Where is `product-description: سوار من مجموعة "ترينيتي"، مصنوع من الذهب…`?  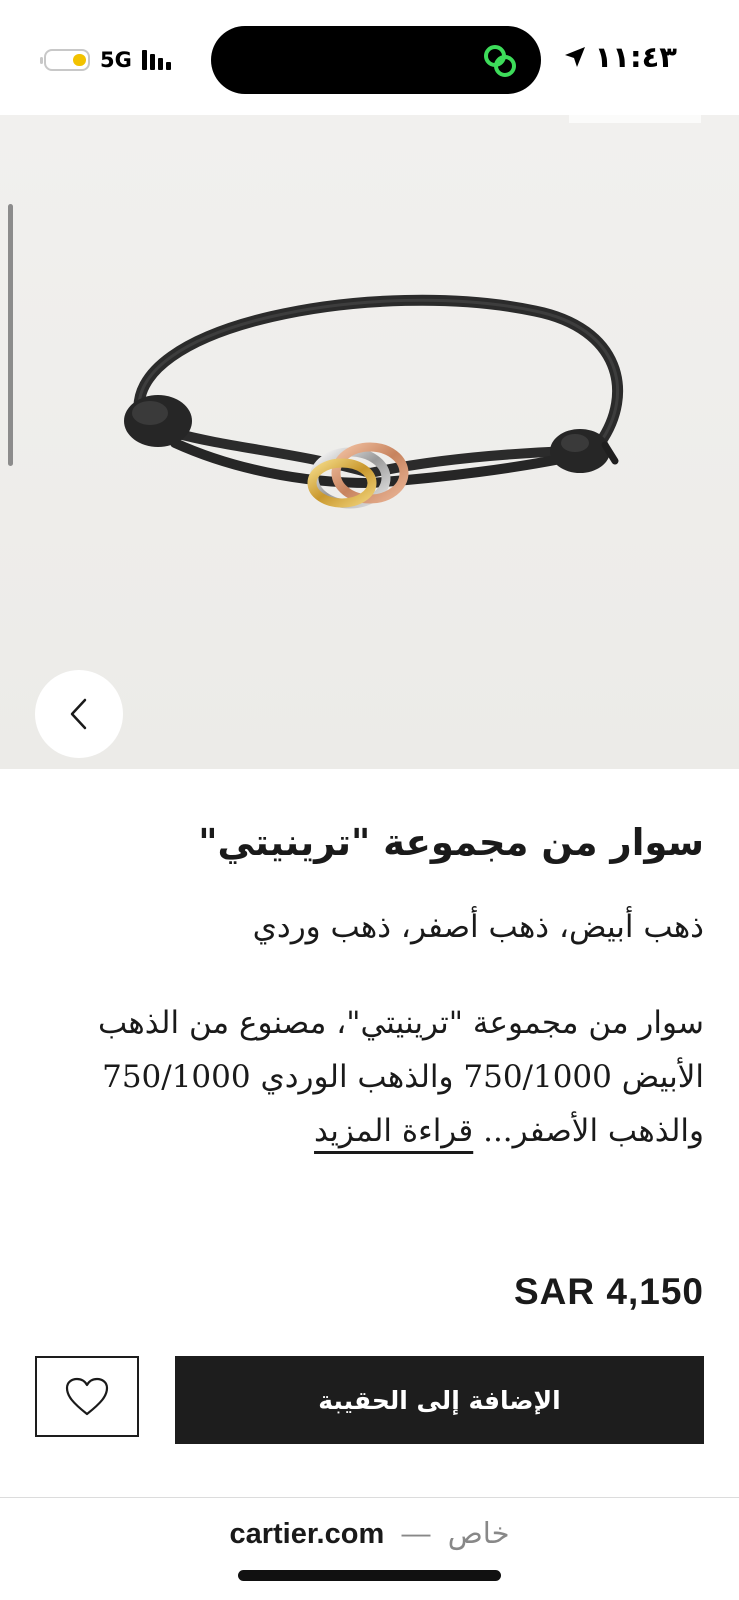
product-description: سوار من مجموعة "ترينيتي"، مصنوع من الذهب… is located at coordinates (374, 1077).